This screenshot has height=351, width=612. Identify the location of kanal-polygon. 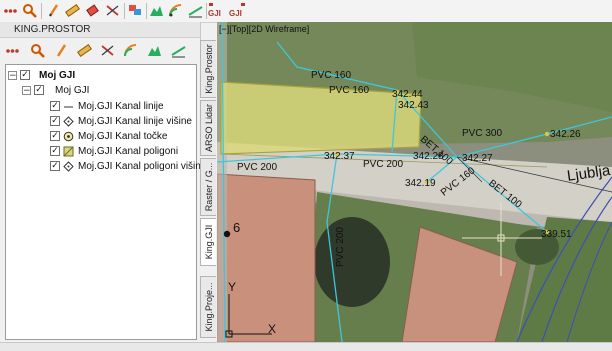
(321, 118).